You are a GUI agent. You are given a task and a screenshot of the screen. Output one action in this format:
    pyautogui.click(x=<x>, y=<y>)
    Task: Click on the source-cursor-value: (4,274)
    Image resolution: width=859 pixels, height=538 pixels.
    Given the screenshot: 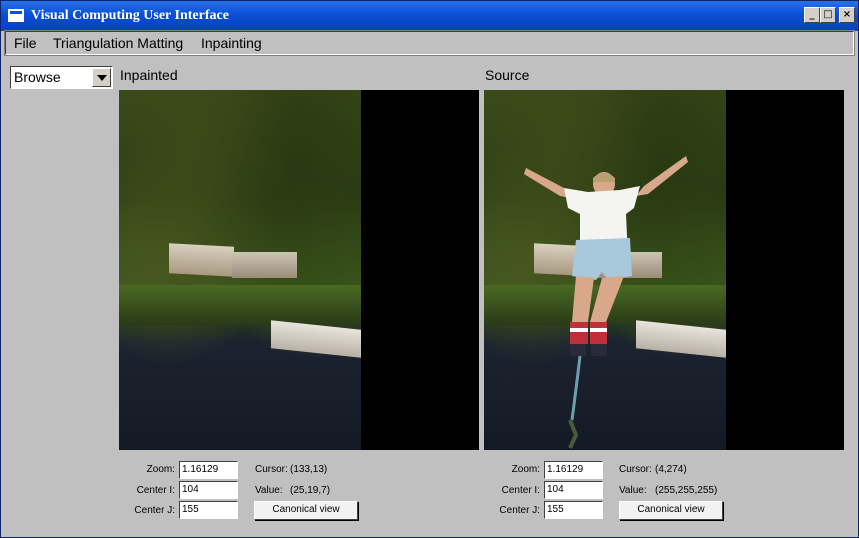 What is the action you would take?
    pyautogui.click(x=671, y=469)
    